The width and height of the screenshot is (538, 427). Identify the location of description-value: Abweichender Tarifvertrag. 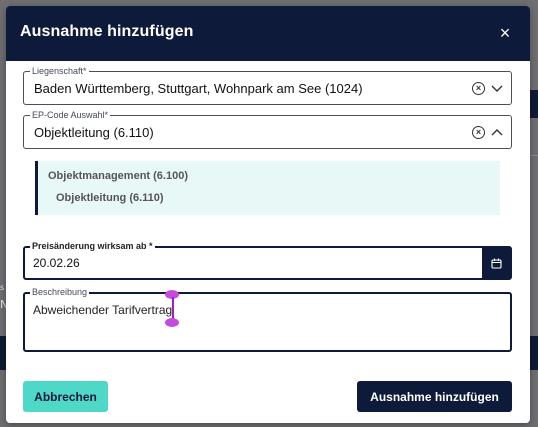
(103, 310).